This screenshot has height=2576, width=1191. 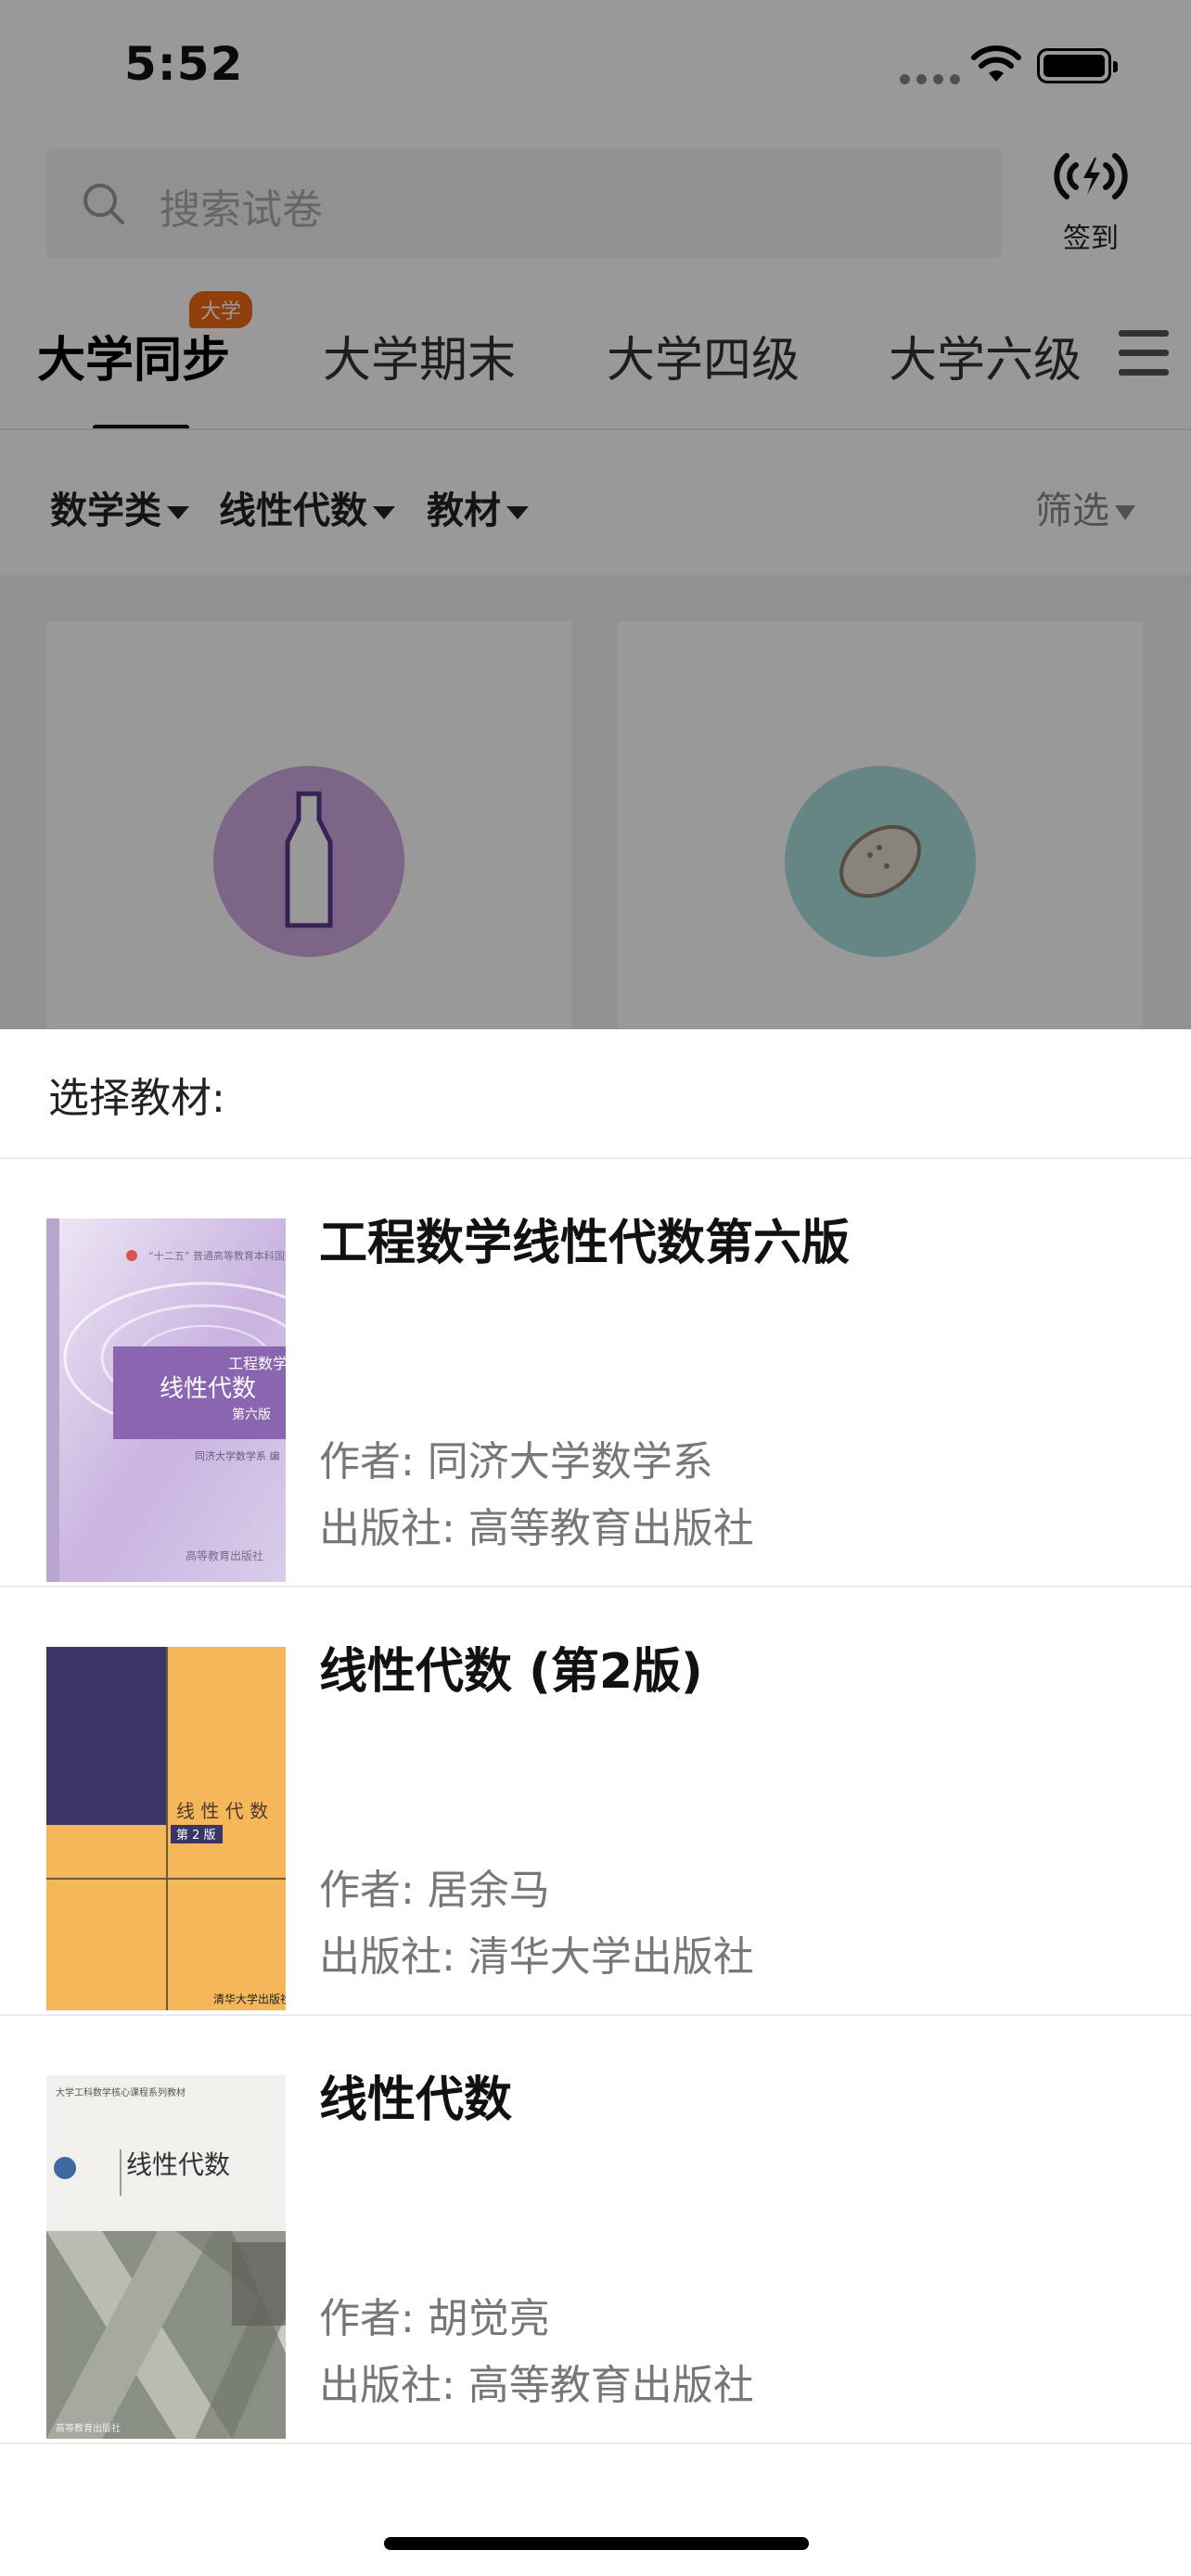 I want to click on cover-edition: 第六版, so click(x=251, y=1414).